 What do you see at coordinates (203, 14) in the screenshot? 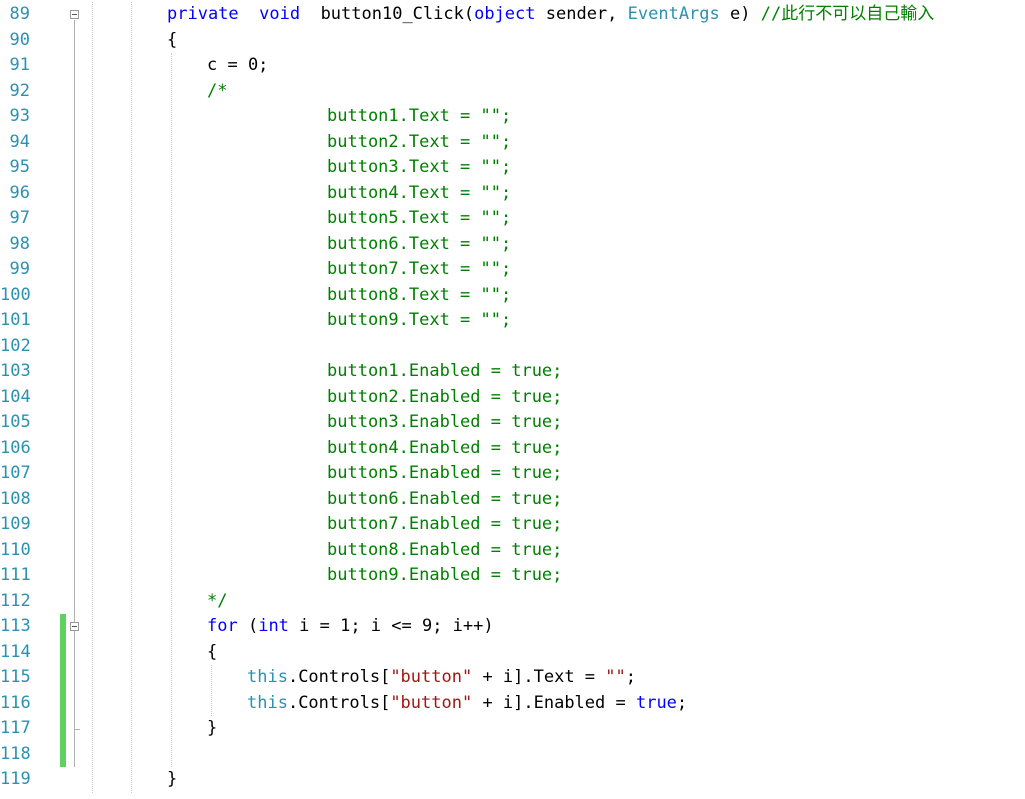
I see `code-token: private` at bounding box center [203, 14].